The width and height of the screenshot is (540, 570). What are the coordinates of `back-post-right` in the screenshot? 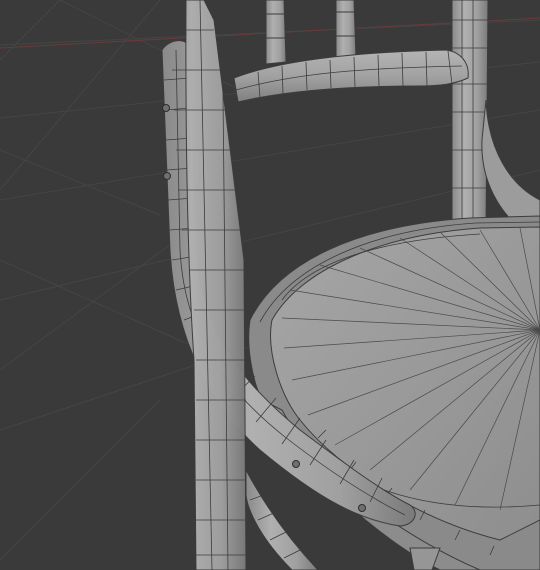 It's located at (495, 120).